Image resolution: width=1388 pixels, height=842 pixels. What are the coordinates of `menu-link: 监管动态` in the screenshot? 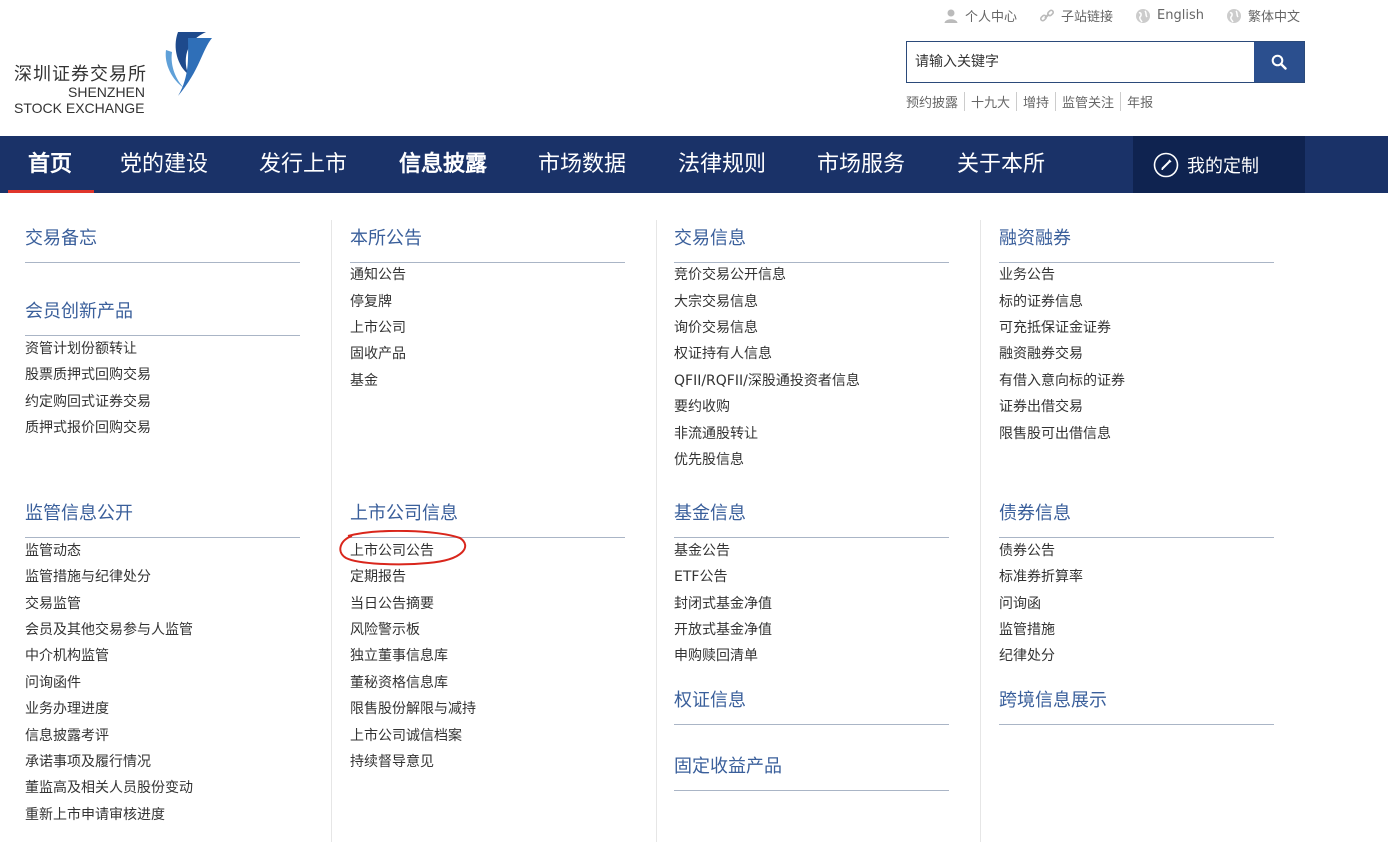 It's located at (53, 550).